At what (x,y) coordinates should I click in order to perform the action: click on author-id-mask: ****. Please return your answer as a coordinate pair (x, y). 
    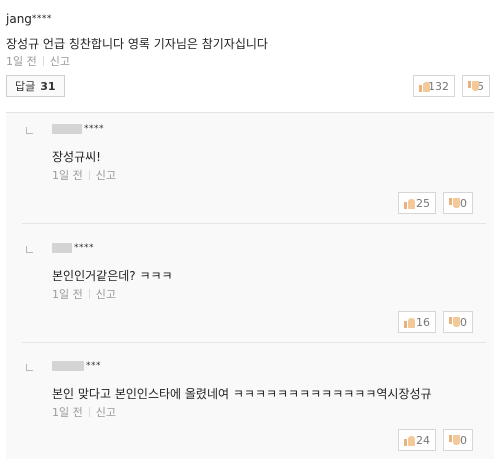
    Looking at the image, I should click on (41, 19).